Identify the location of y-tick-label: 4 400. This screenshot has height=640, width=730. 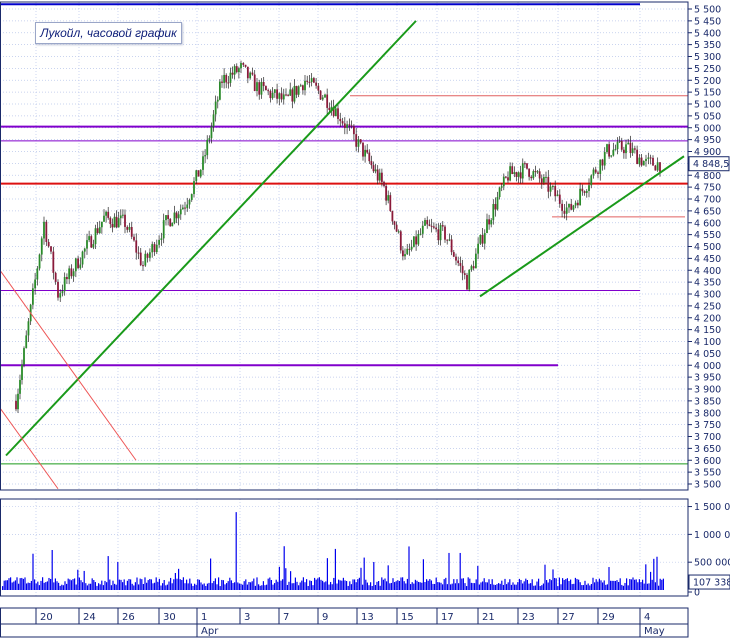
(707, 271).